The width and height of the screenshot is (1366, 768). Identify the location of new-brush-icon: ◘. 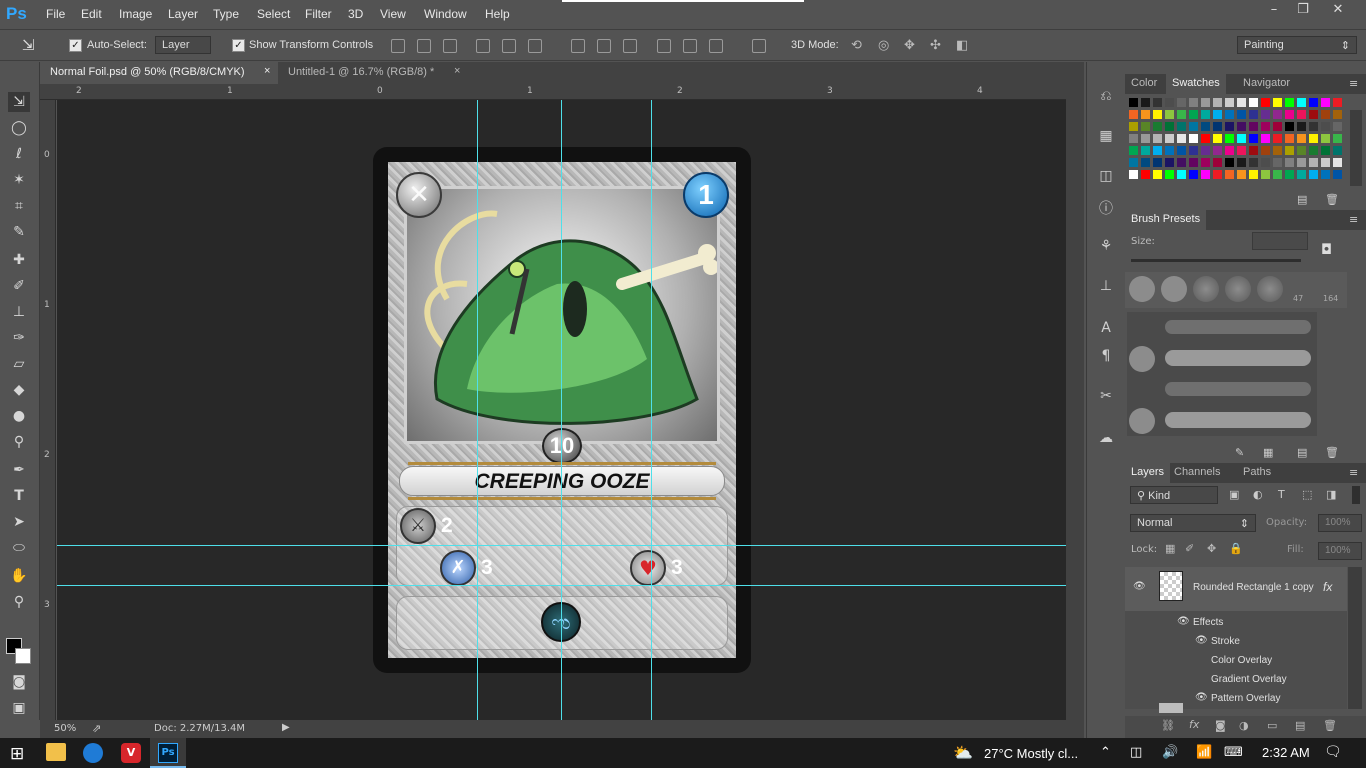
(1326, 250).